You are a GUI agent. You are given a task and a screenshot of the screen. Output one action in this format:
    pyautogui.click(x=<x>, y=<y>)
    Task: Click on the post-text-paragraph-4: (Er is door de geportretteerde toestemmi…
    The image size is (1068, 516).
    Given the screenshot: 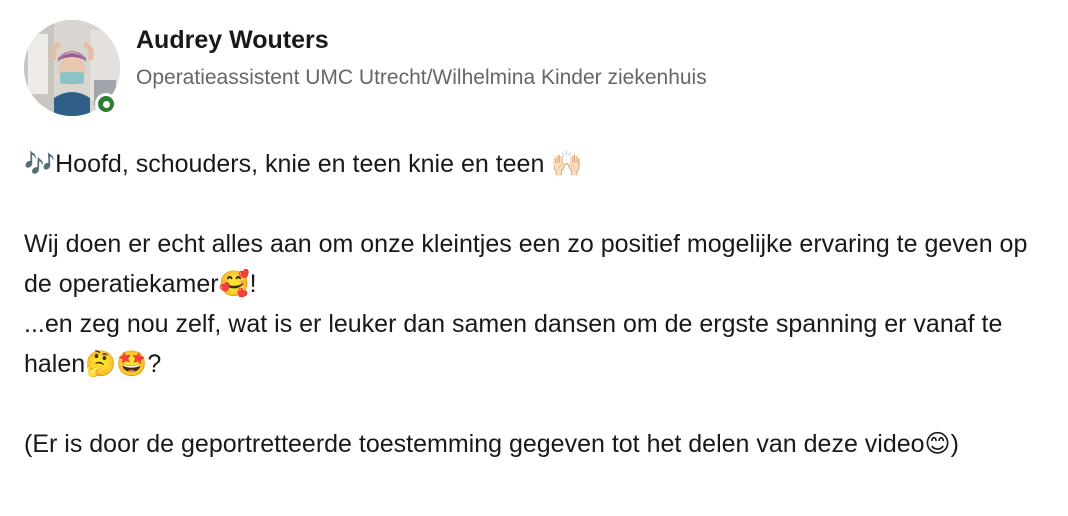 What is the action you would take?
    pyautogui.click(x=491, y=444)
    